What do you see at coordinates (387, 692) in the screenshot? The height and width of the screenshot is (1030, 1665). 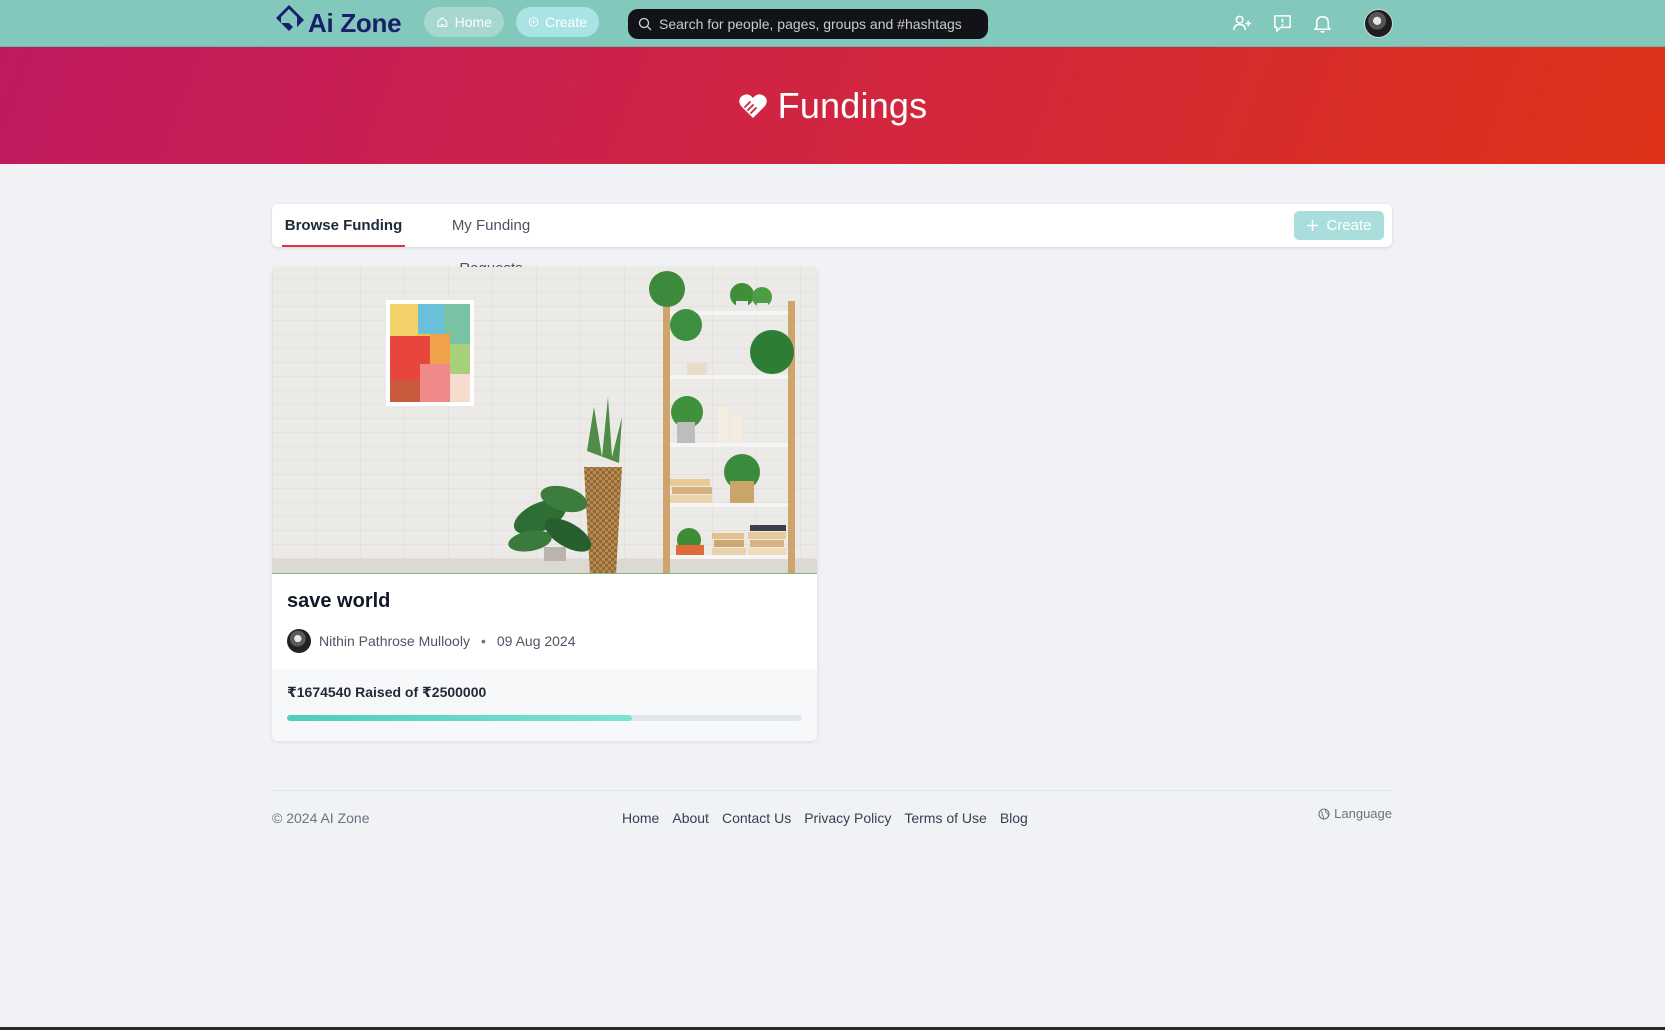 I see `raised-amount: ₹1674540 Raised of ₹2500000` at bounding box center [387, 692].